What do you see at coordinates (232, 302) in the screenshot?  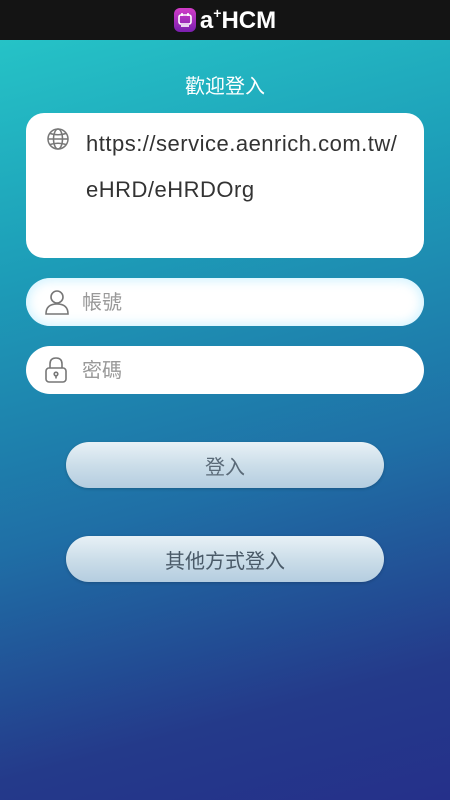 I see `username-input` at bounding box center [232, 302].